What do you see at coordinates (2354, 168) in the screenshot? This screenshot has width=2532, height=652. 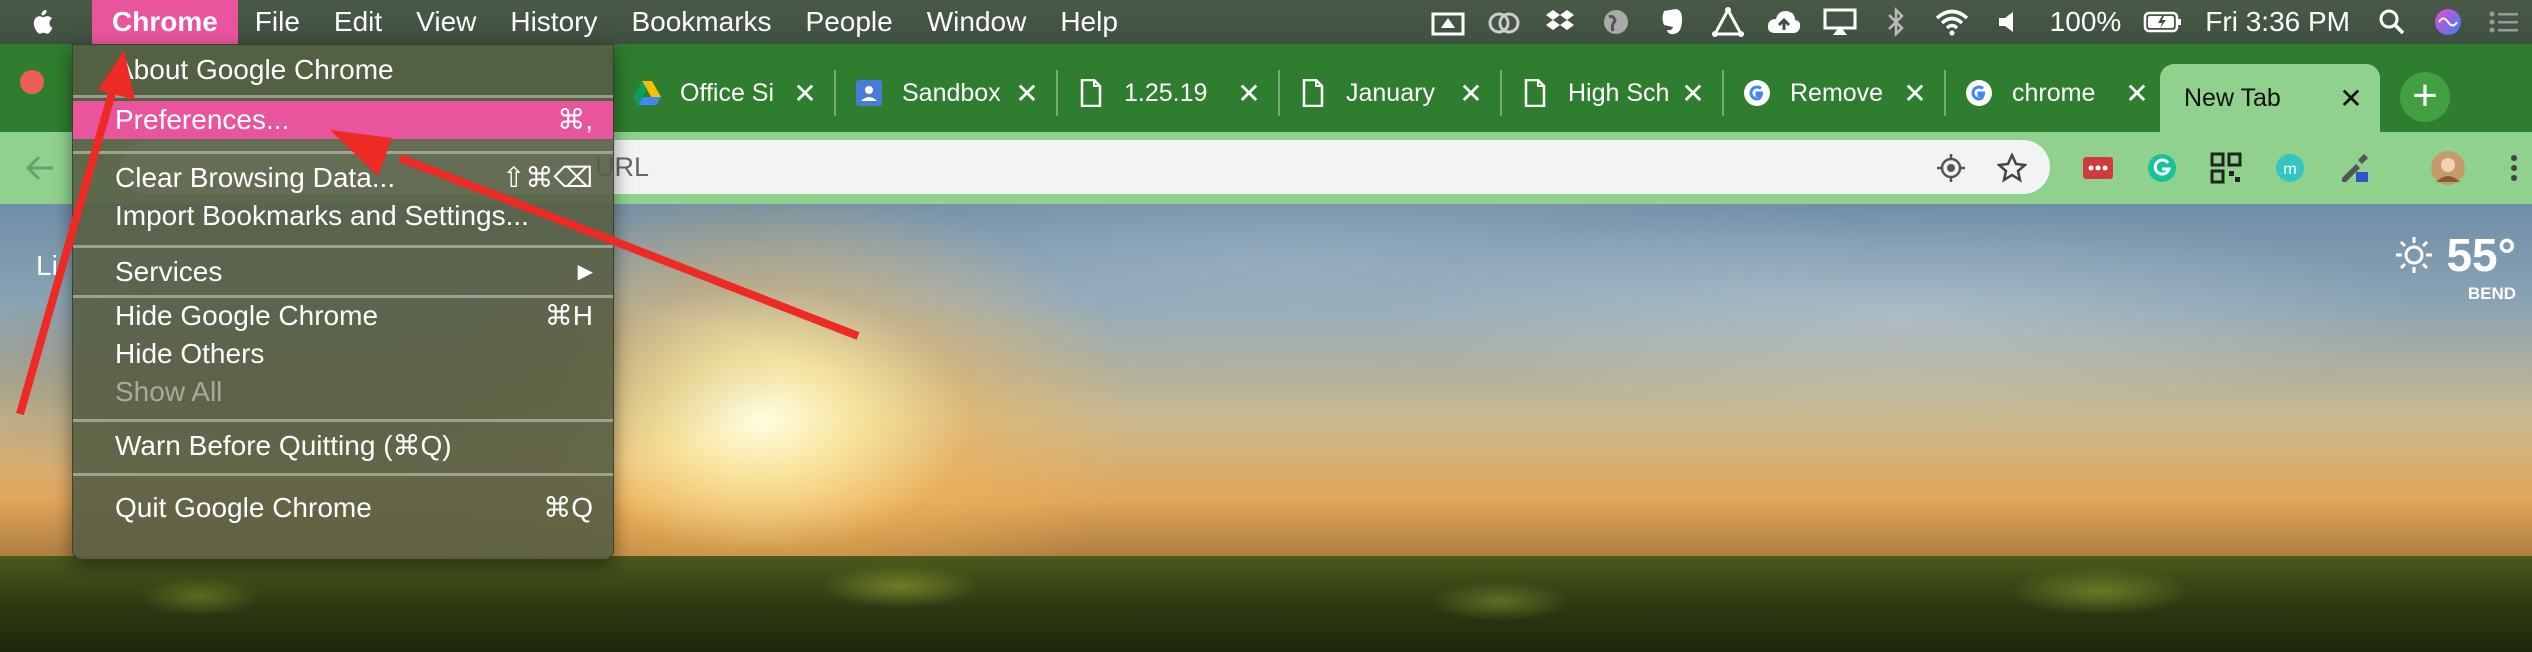 I see `eyedropper-extension-icon` at bounding box center [2354, 168].